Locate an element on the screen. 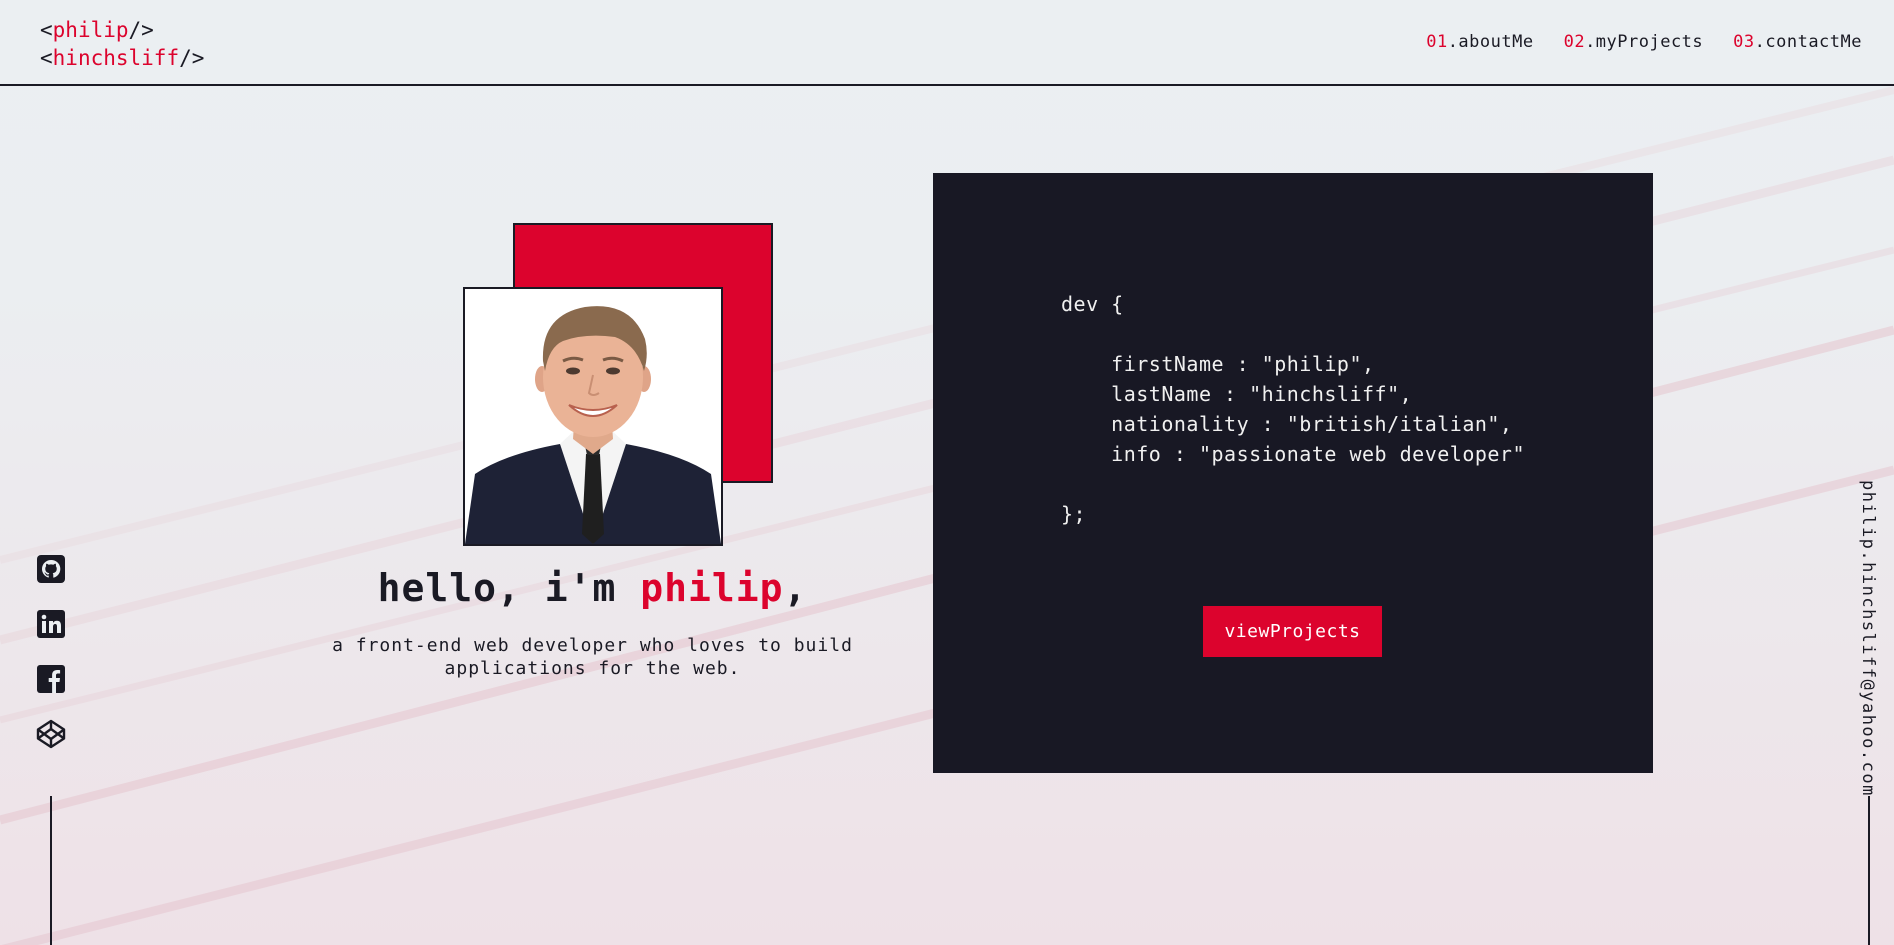 The image size is (1894, 945). facebook-icon is located at coordinates (51, 679).